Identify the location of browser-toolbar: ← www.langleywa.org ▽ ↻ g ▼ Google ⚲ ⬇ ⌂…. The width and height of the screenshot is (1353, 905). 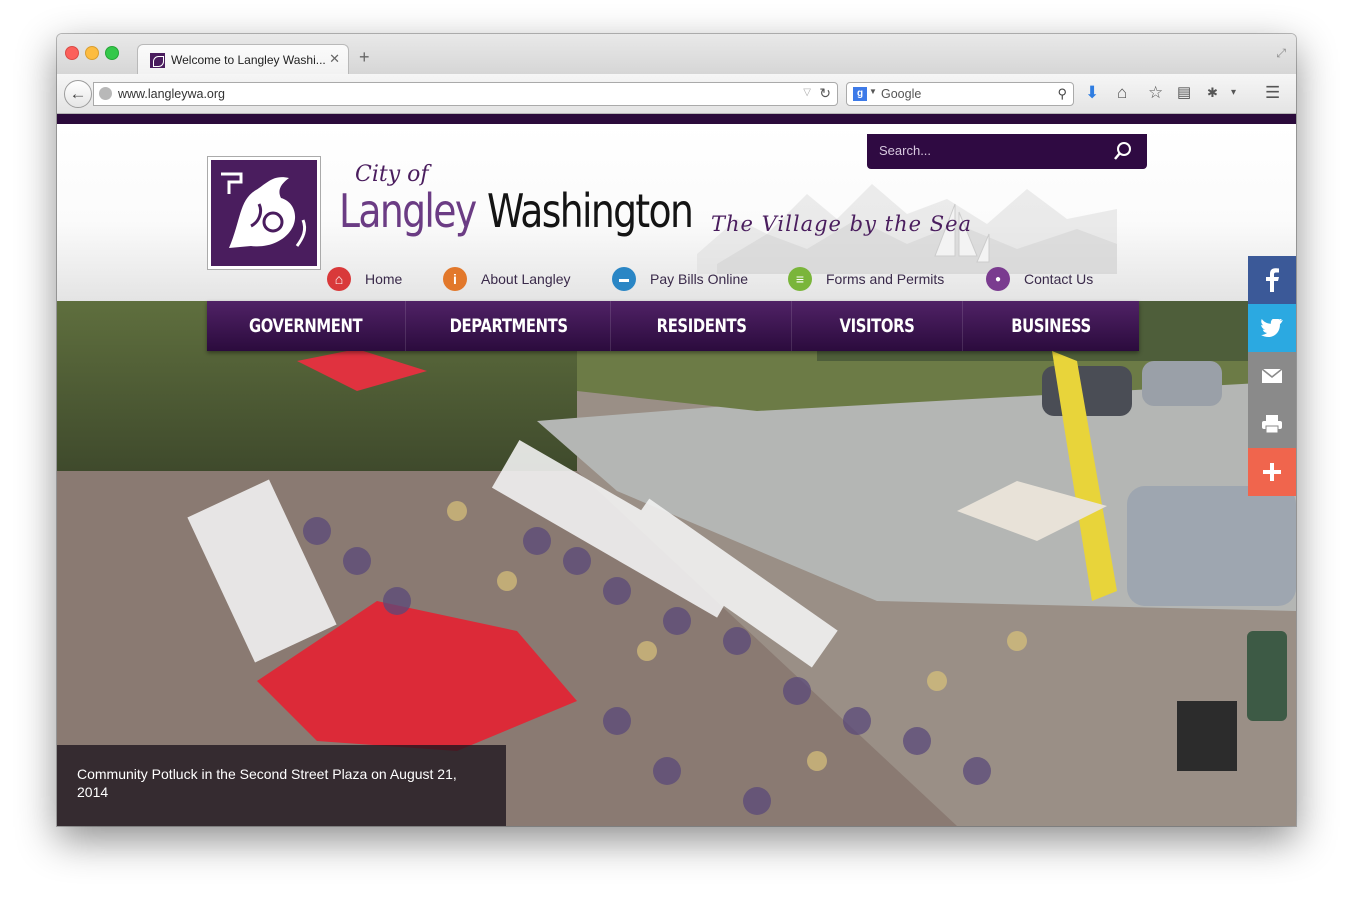
(676, 94).